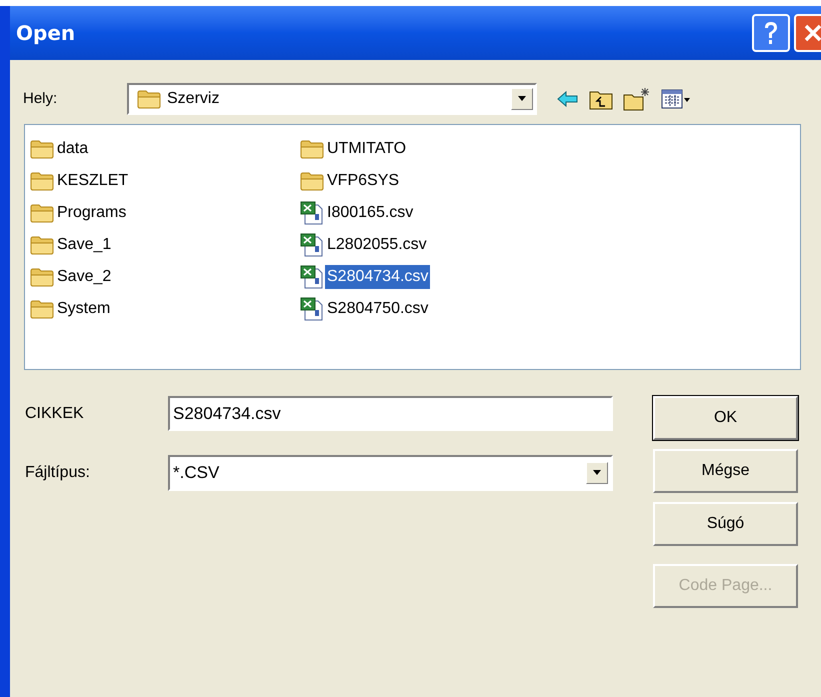 The width and height of the screenshot is (821, 697). Describe the element at coordinates (366, 149) in the screenshot. I see `file-list-item: UTMITATO` at that location.